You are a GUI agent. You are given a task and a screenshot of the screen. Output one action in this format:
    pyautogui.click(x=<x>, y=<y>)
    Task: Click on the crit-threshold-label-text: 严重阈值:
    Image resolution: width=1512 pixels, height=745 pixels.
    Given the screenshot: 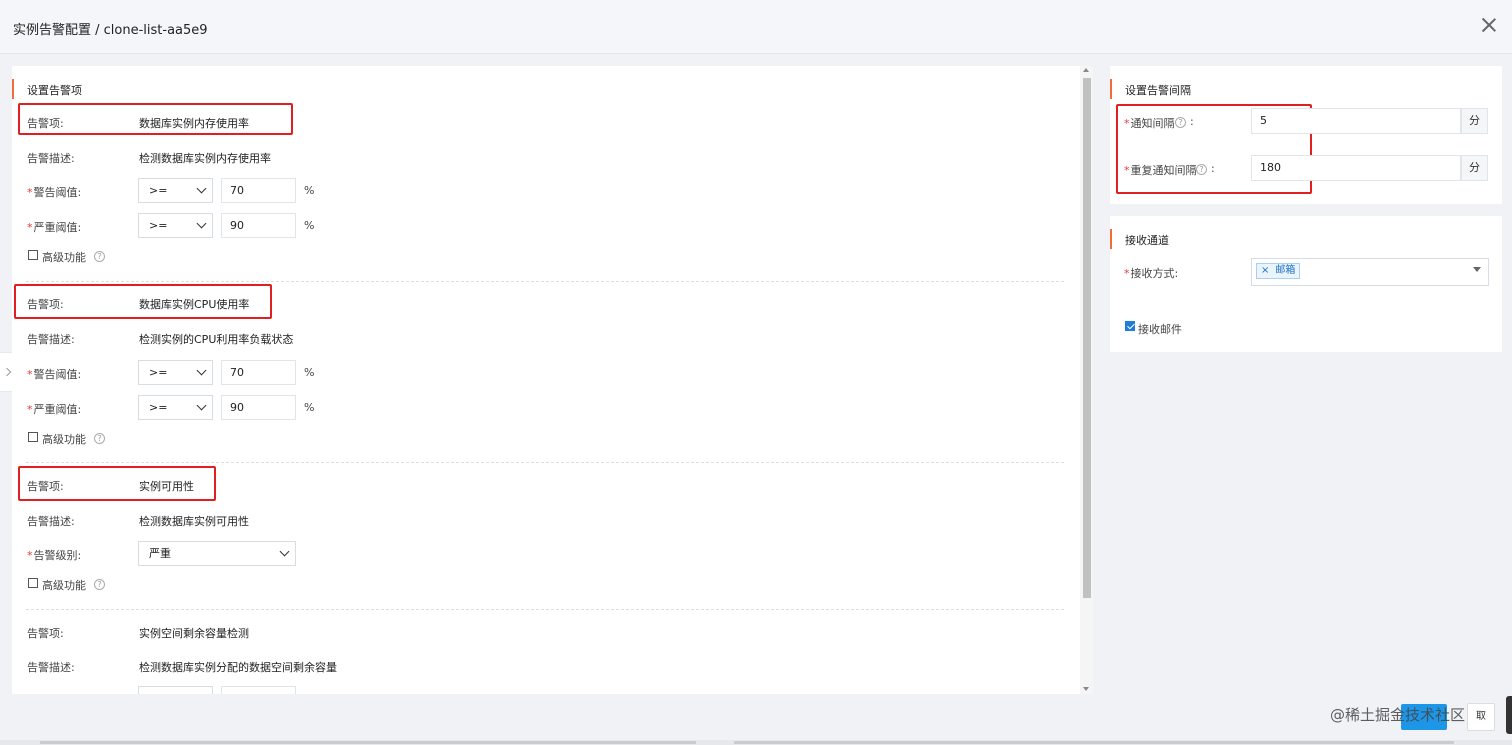 What is the action you would take?
    pyautogui.click(x=57, y=409)
    